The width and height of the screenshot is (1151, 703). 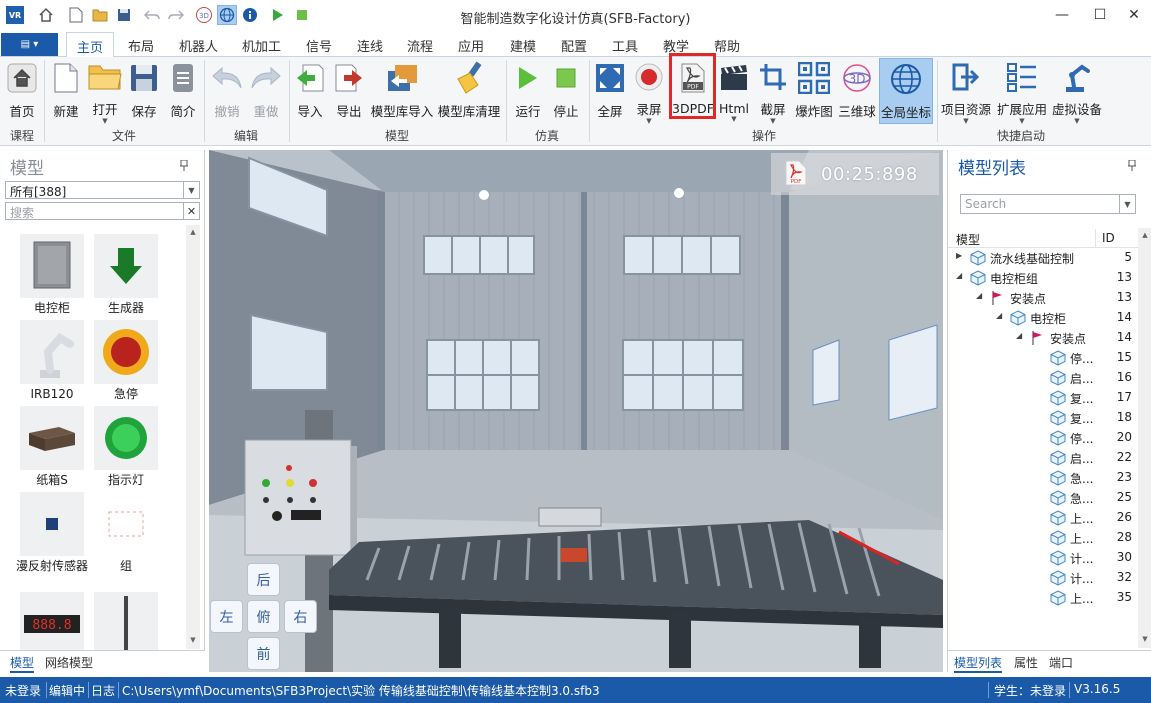 What do you see at coordinates (263, 653) in the screenshot?
I see `view-front-button: 前` at bounding box center [263, 653].